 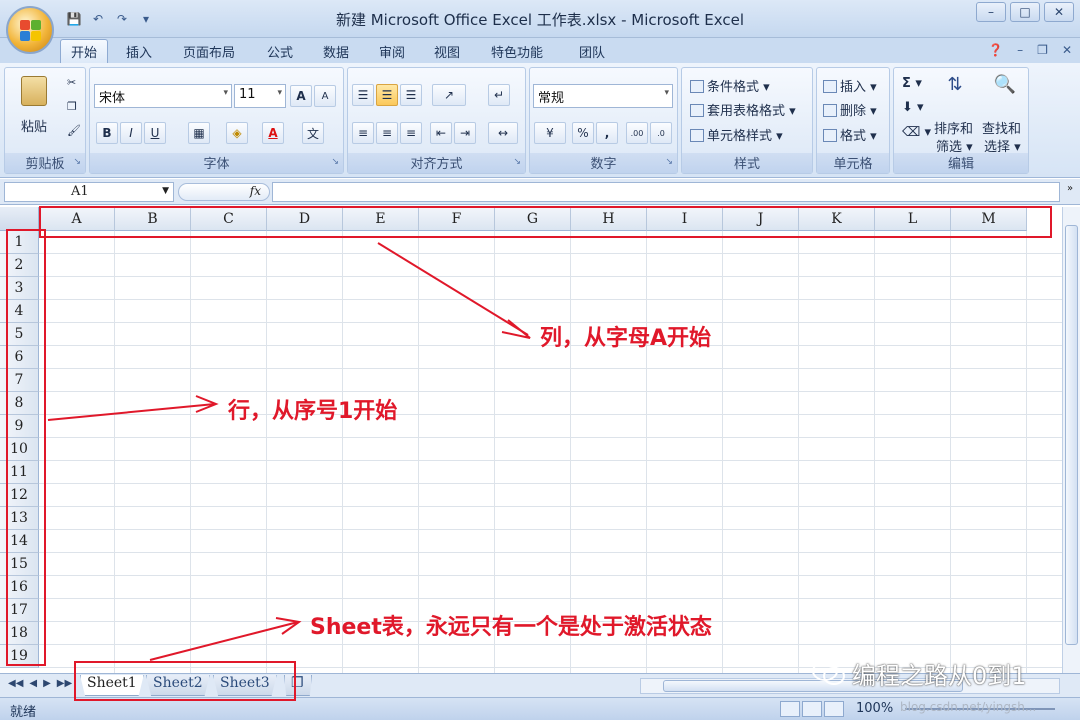 What do you see at coordinates (953, 127) in the screenshot?
I see `sort-filter-button: 排序和` at bounding box center [953, 127].